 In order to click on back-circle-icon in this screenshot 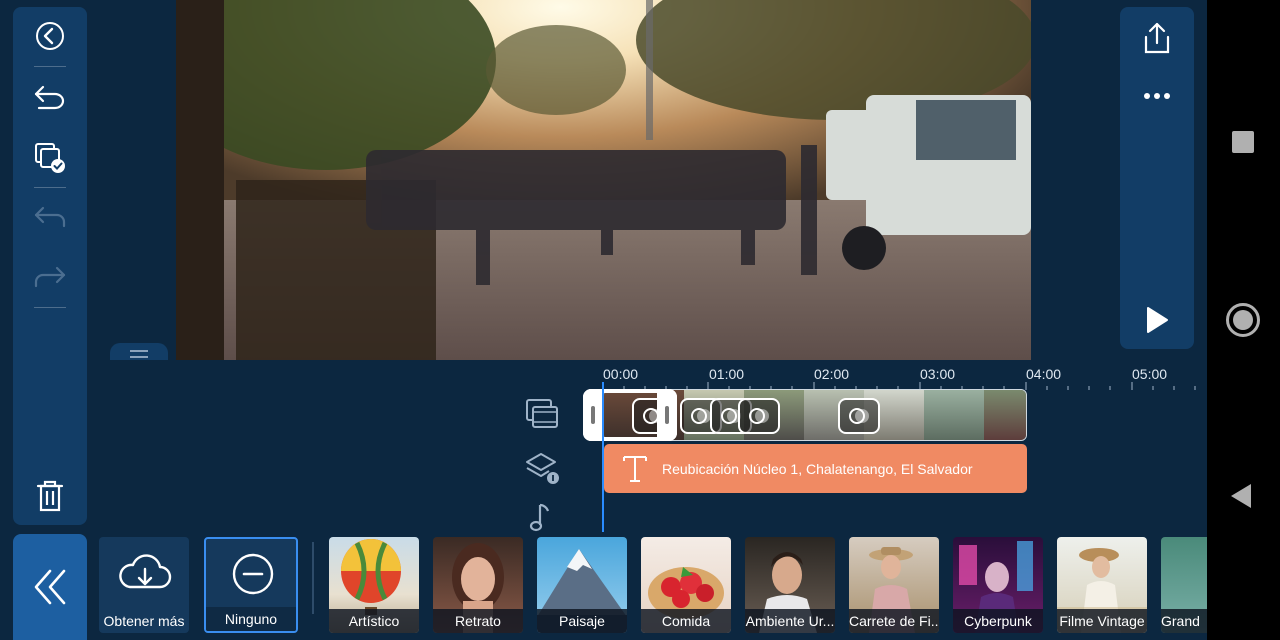, I will do `click(50, 36)`.